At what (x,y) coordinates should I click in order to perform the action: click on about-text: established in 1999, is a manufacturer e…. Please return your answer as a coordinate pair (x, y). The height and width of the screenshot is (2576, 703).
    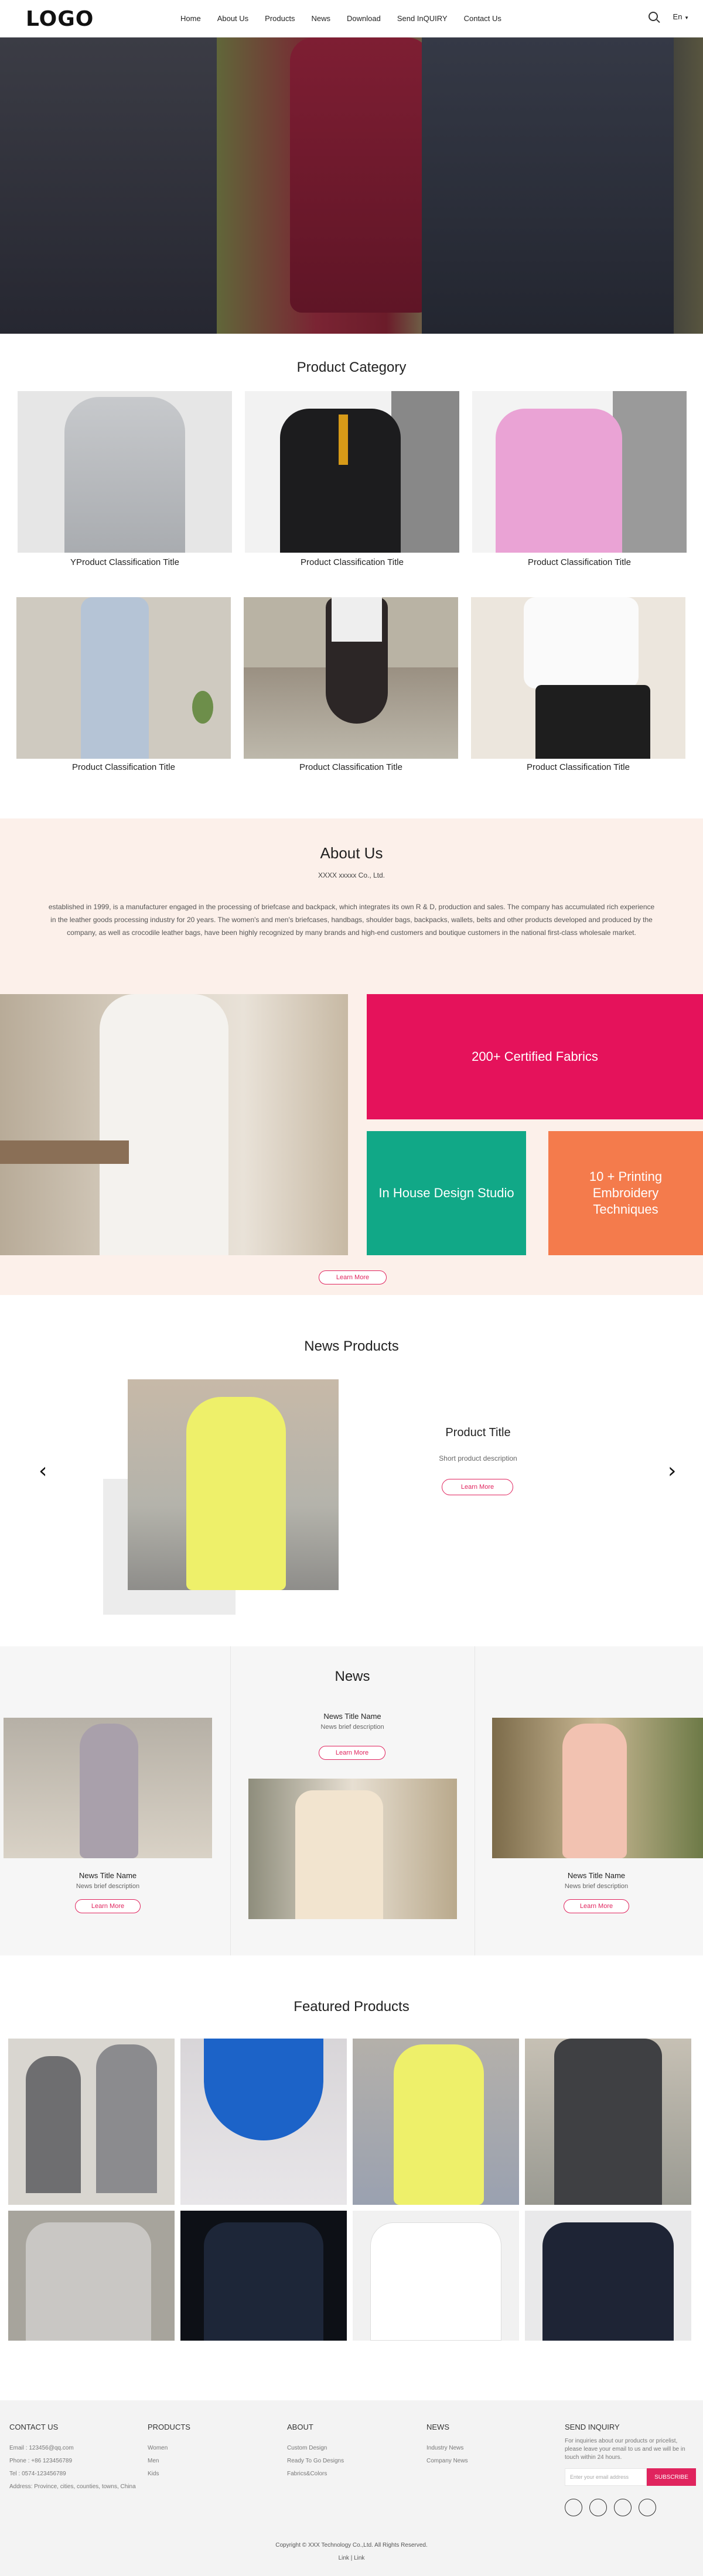
    Looking at the image, I should click on (351, 920).